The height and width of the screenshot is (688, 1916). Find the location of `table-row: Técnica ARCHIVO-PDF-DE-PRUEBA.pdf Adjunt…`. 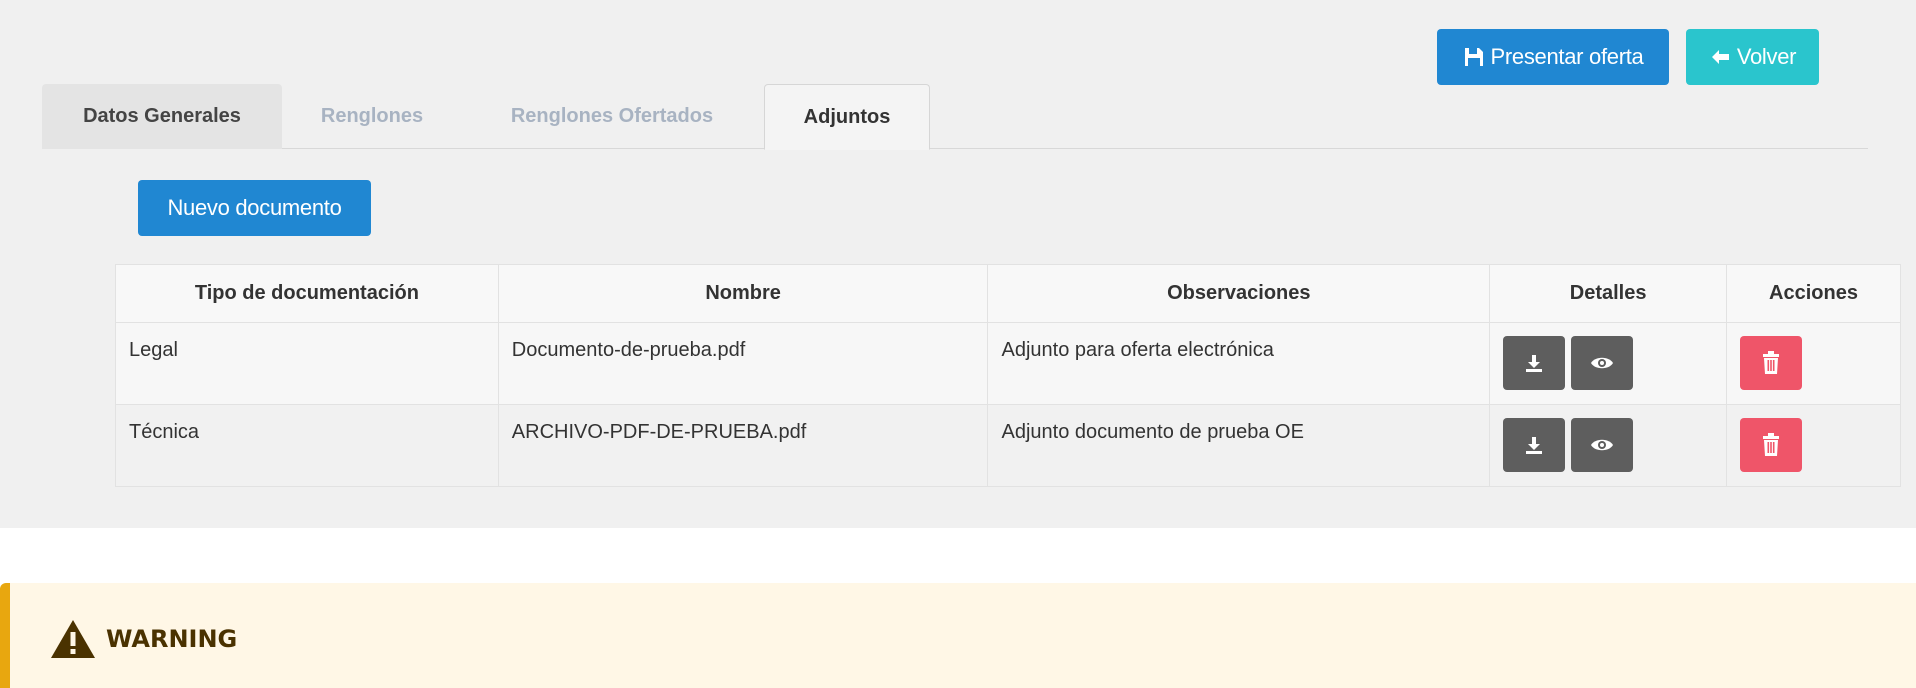

table-row: Técnica ARCHIVO-PDF-DE-PRUEBA.pdf Adjunt… is located at coordinates (1008, 445).